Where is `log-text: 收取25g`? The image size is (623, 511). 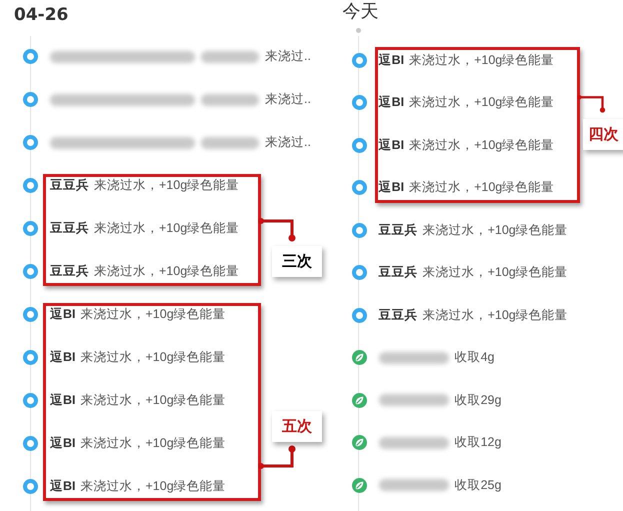 log-text: 收取25g is located at coordinates (478, 485).